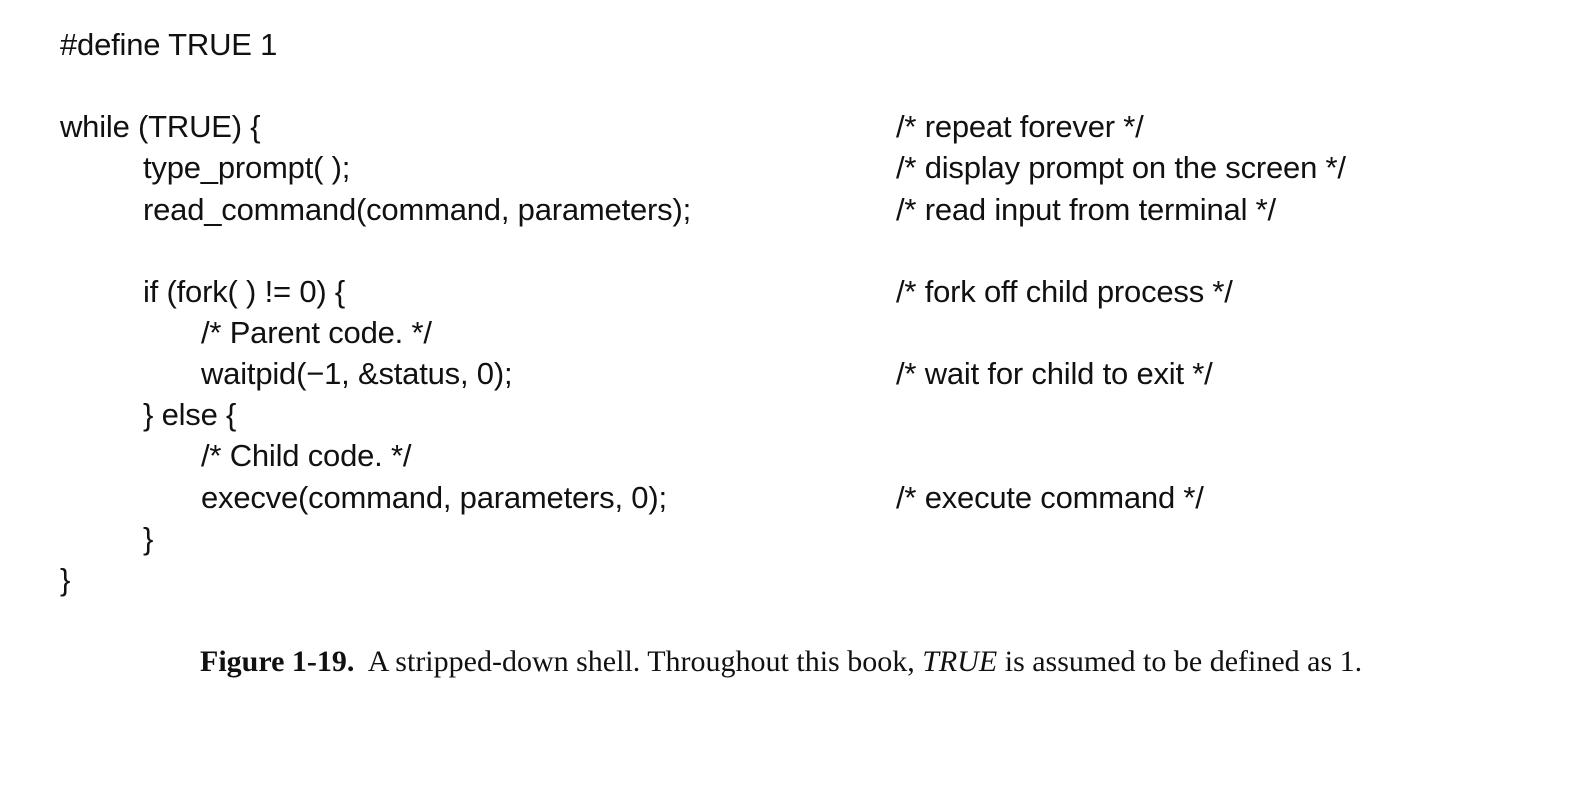  Describe the element at coordinates (244, 291) in the screenshot. I see `code-line-if-fork: if (fork( ) != 0) {` at that location.